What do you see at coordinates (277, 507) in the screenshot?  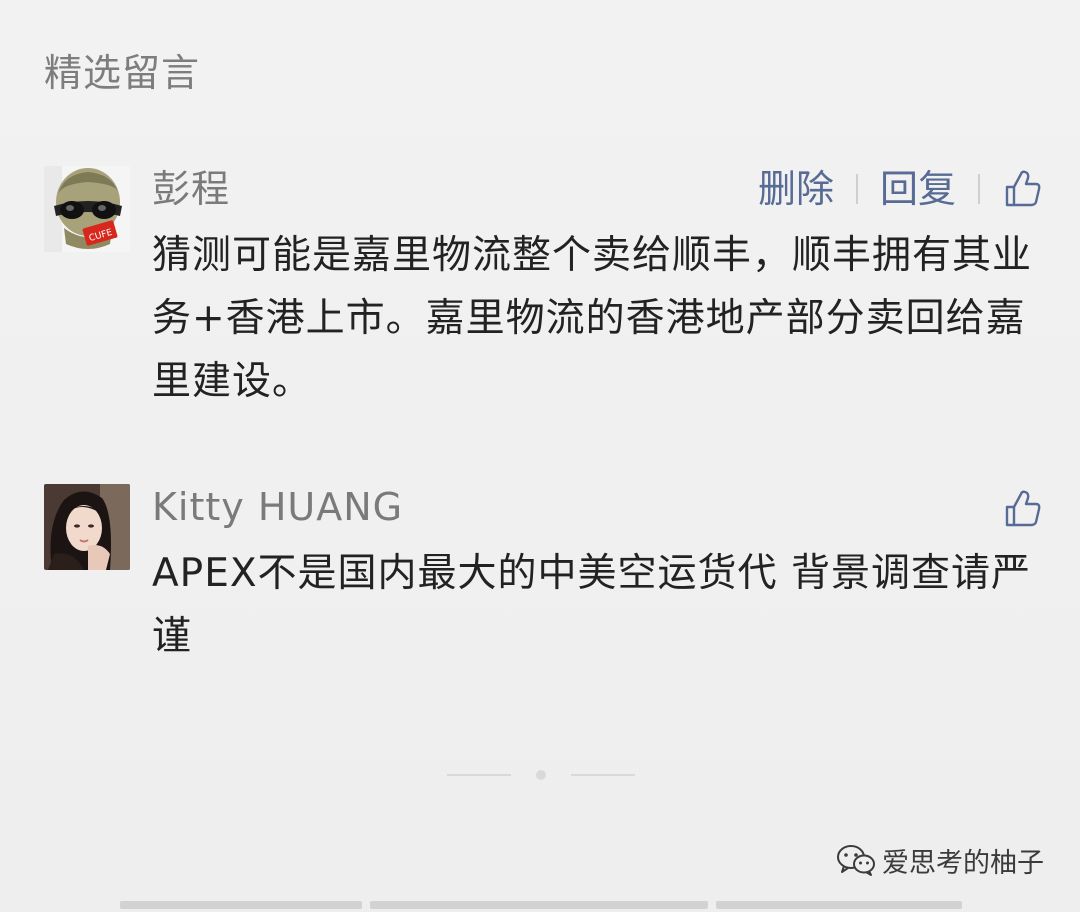 I see `comment-author: Kitty HUANG` at bounding box center [277, 507].